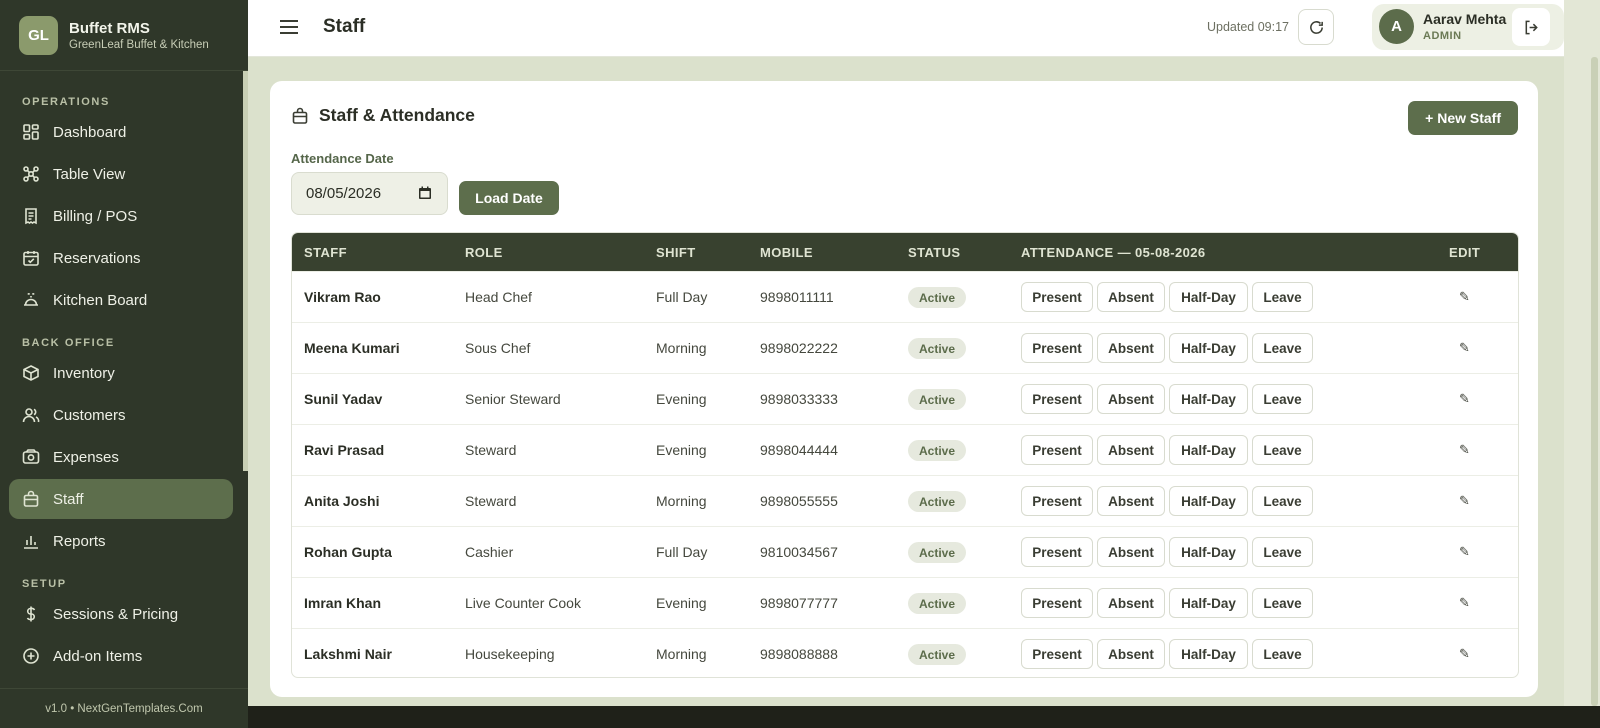 Image resolution: width=1600 pixels, height=728 pixels. I want to click on staff-role: Senior Steward, so click(513, 399).